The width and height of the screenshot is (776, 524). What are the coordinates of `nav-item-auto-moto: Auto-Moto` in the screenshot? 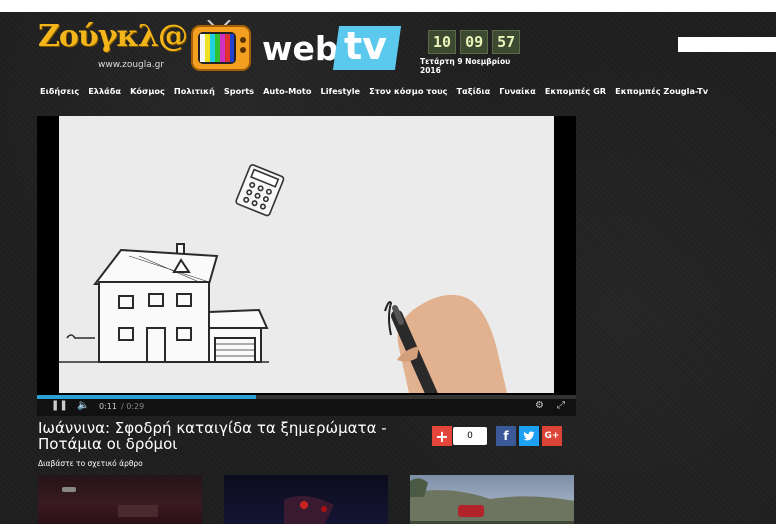 It's located at (287, 95).